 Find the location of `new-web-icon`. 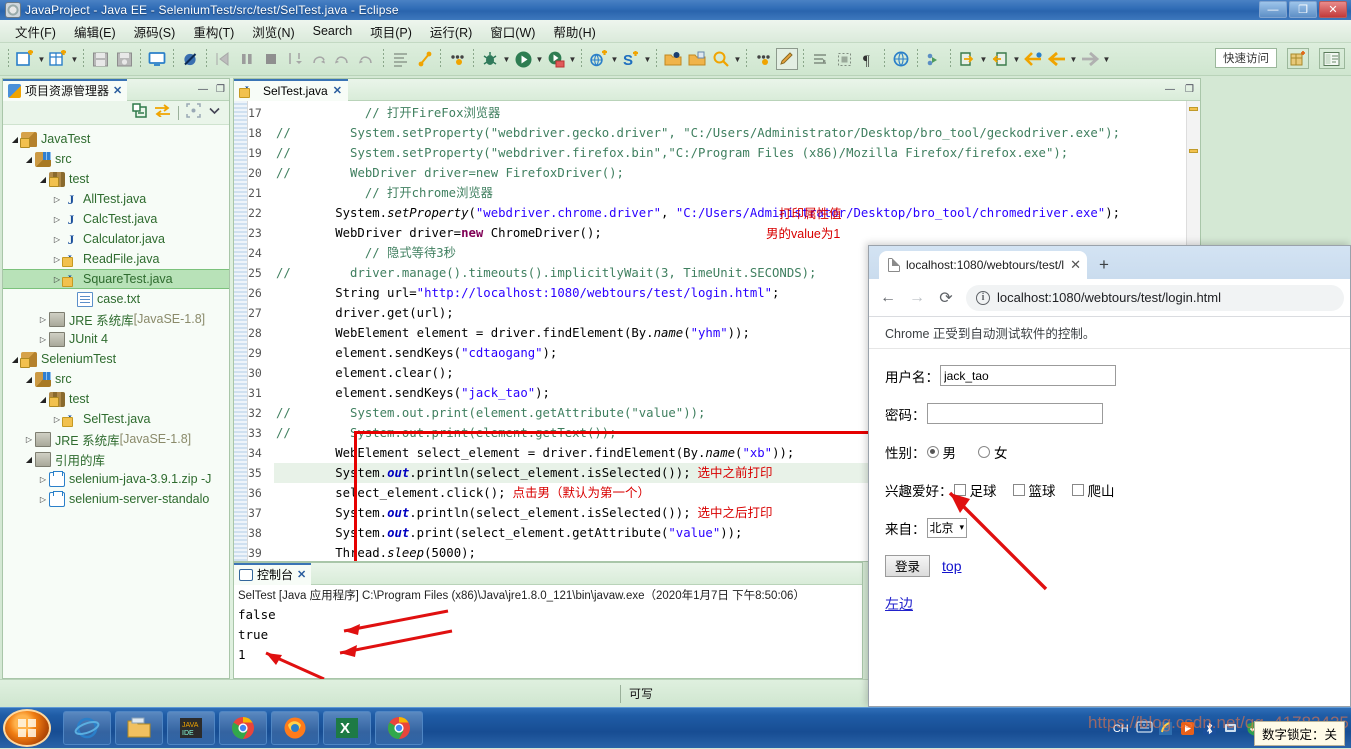

new-web-icon is located at coordinates (598, 59).